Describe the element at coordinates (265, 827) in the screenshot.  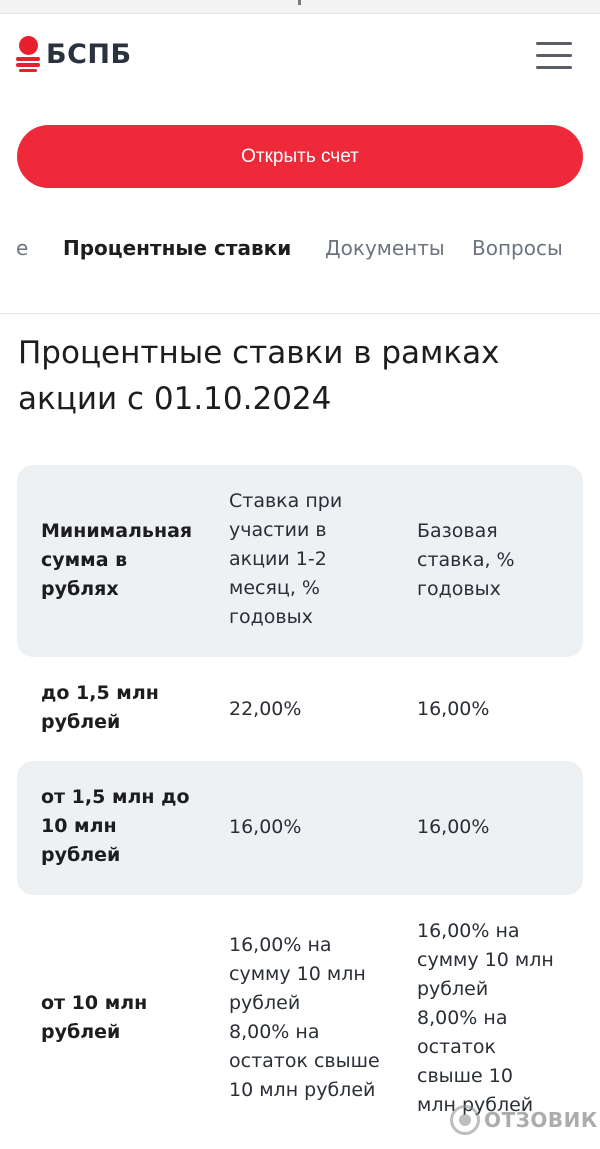
I see `cell-promo-rate: 16,00%` at that location.